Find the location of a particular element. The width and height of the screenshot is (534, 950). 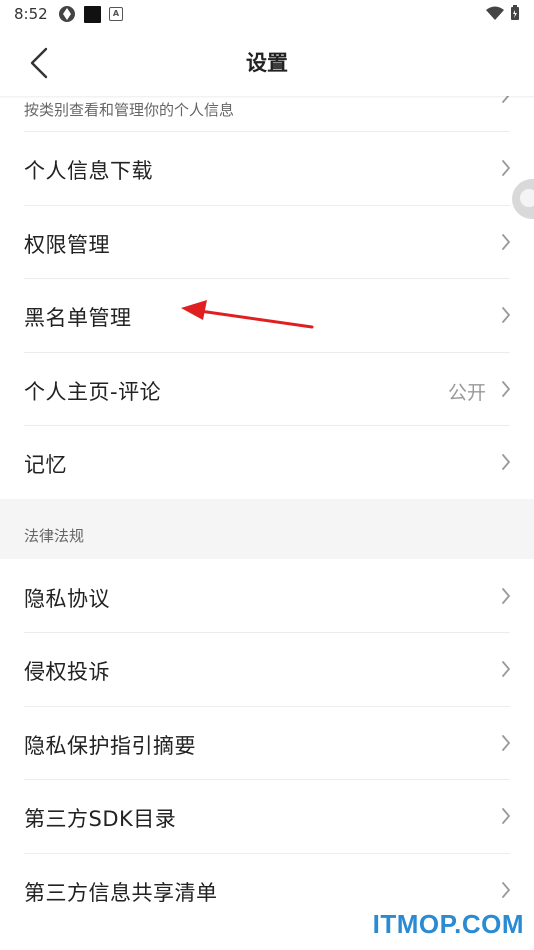

status-system-icons is located at coordinates (503, 13).